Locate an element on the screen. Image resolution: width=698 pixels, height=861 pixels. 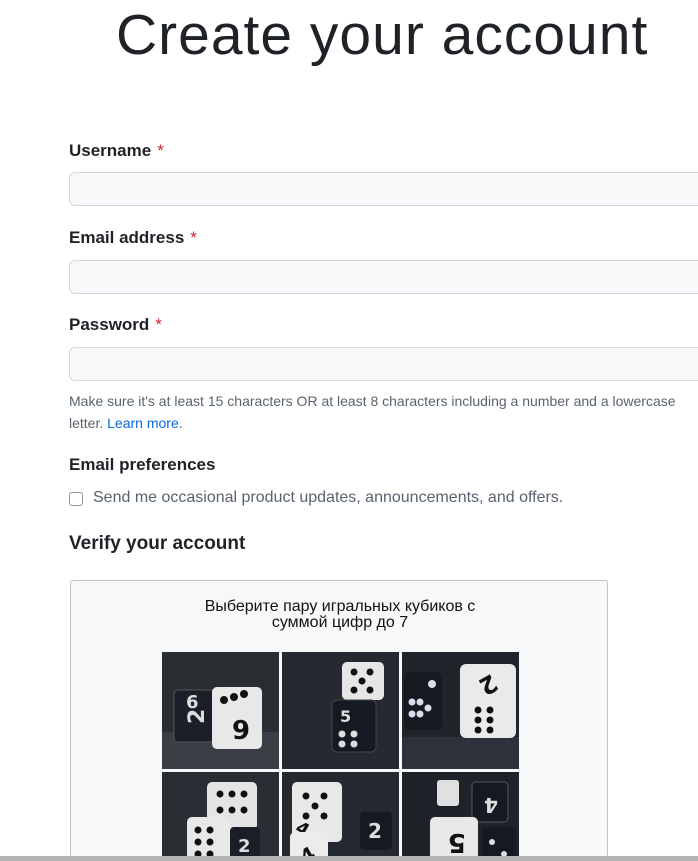
email-label: Email address * is located at coordinates (133, 238).